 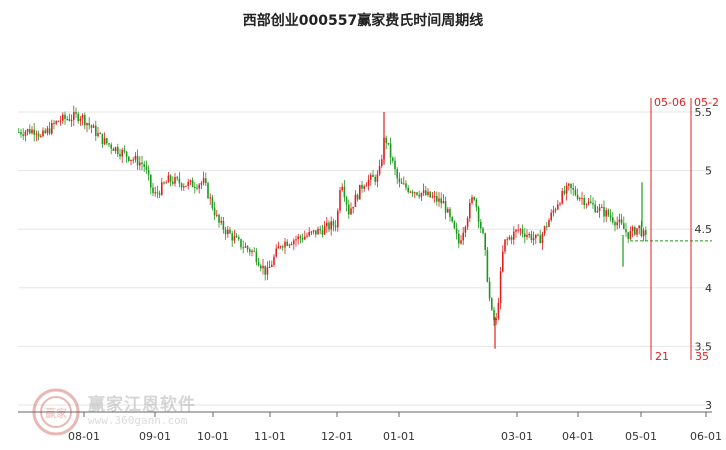 I want to click on y-tick-label: 5, so click(x=708, y=171).